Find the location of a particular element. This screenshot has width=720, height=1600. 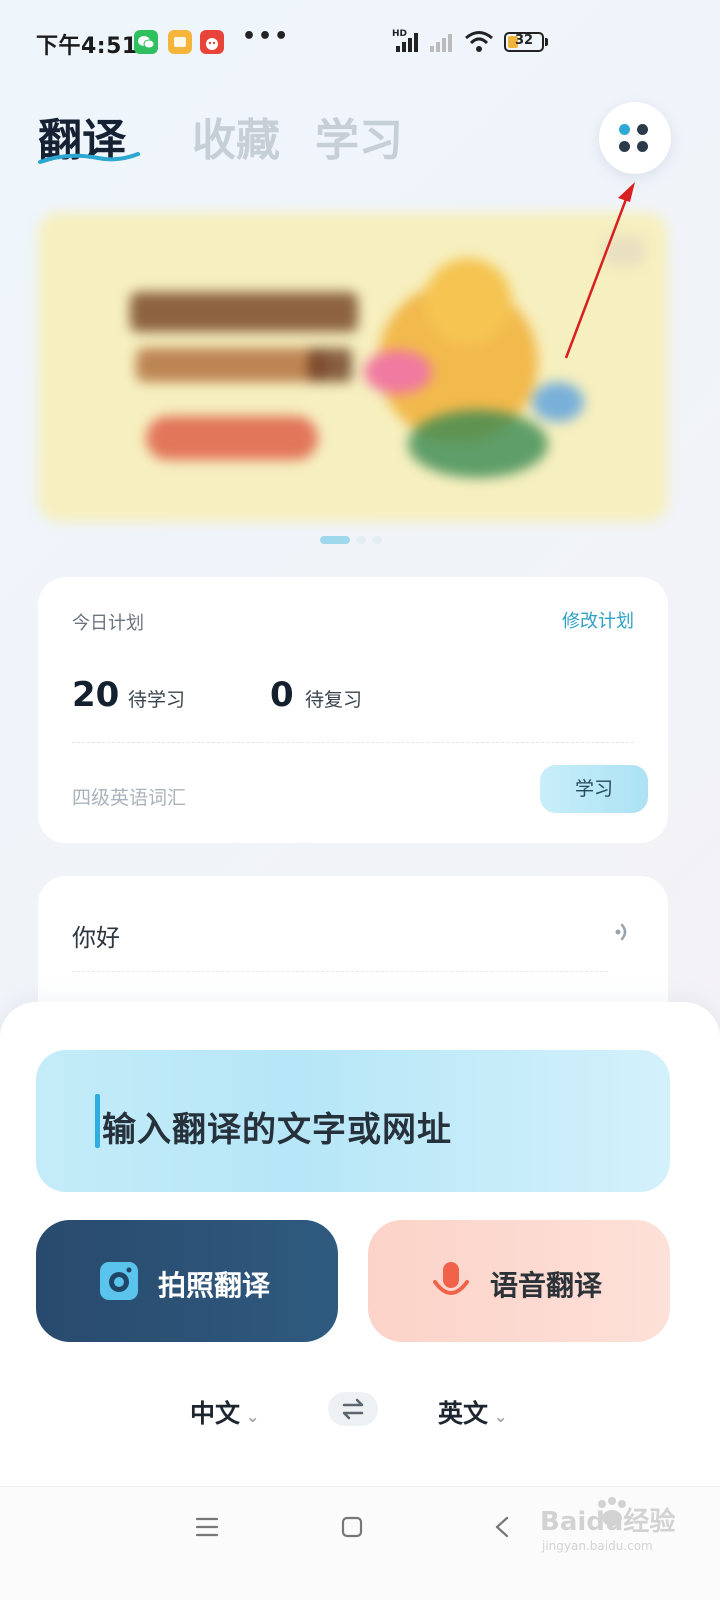

translate-input-placeholder: 输入翻译的文字或网址 is located at coordinates (277, 1130).